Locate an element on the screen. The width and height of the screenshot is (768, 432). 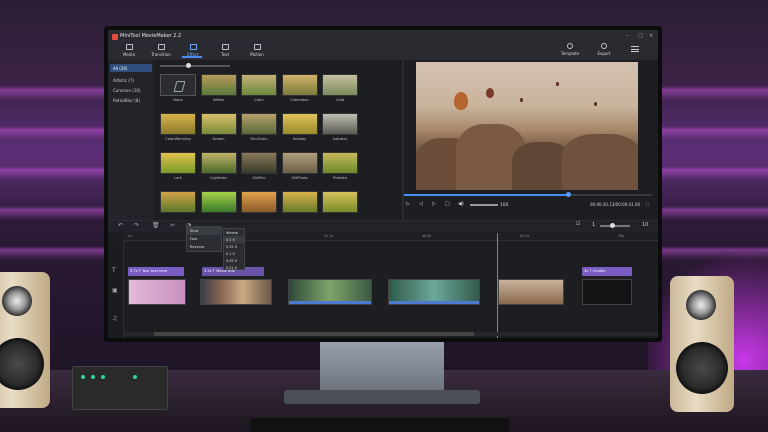
delete-icon: 🗑 is located at coordinates (156, 225).